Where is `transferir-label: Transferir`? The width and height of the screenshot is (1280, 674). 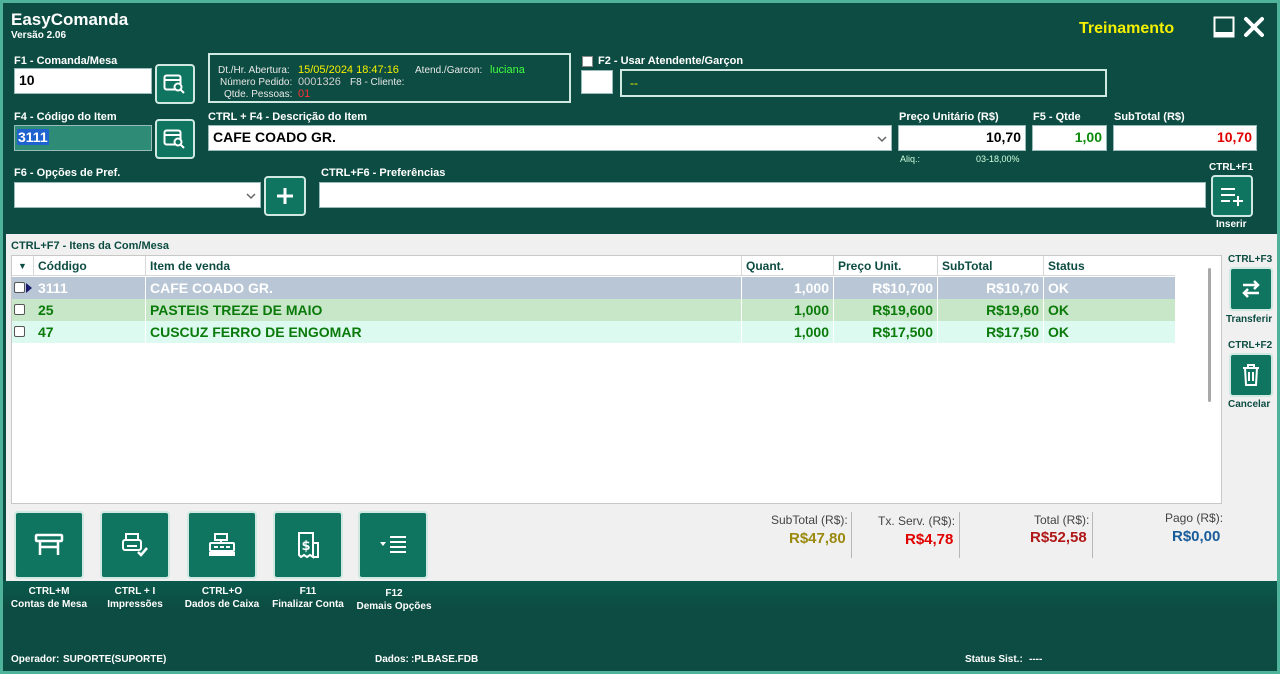
transferir-label: Transferir is located at coordinates (1249, 319).